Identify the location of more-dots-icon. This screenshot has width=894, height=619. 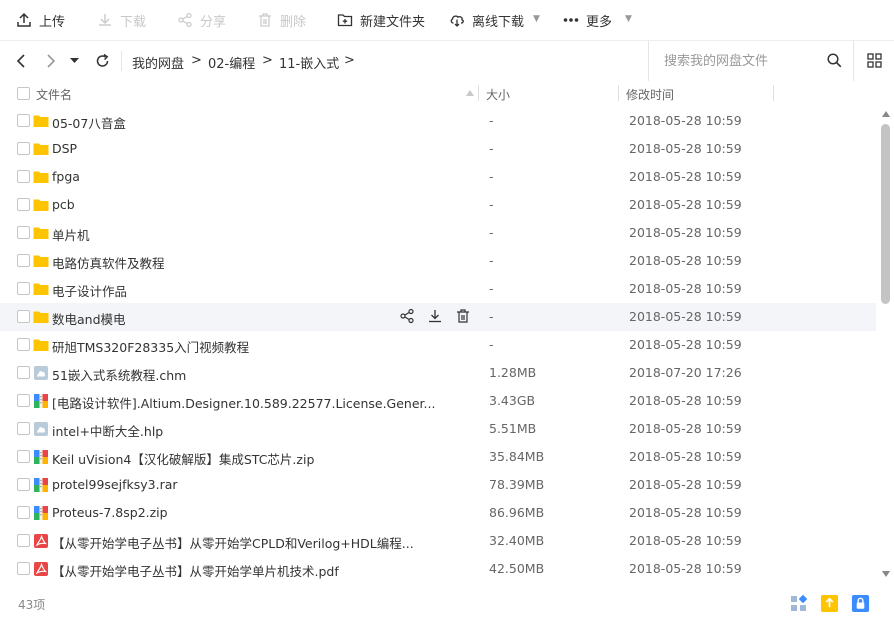
(571, 20).